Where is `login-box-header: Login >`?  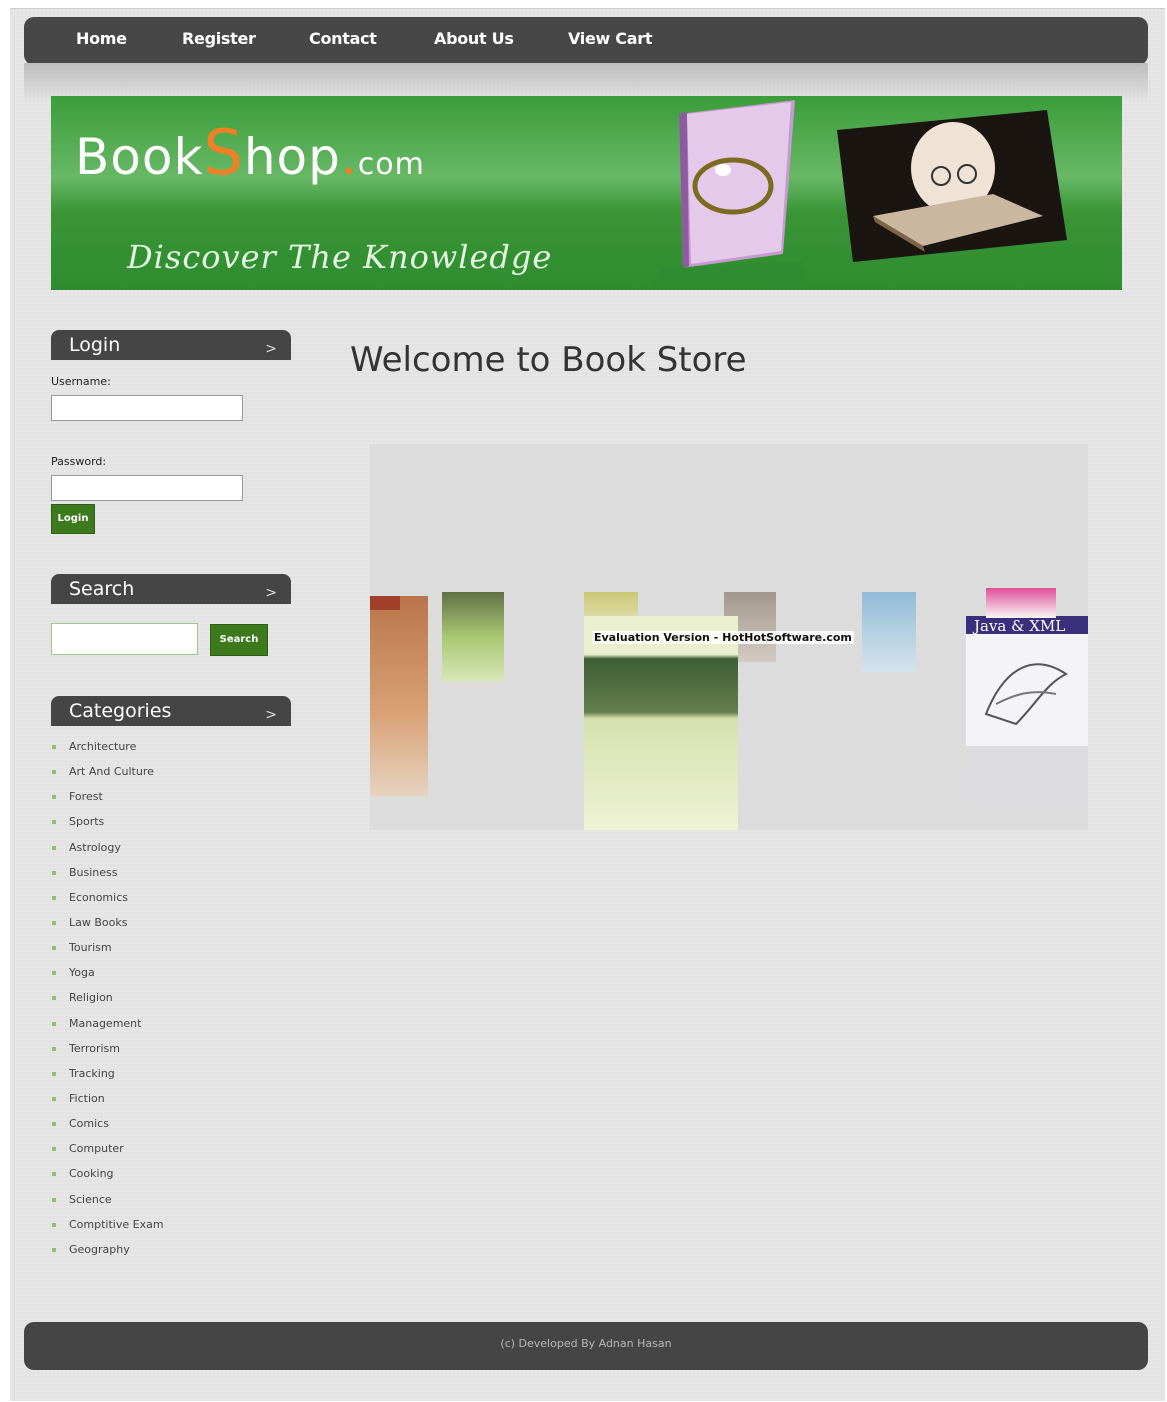 login-box-header: Login > is located at coordinates (171, 345).